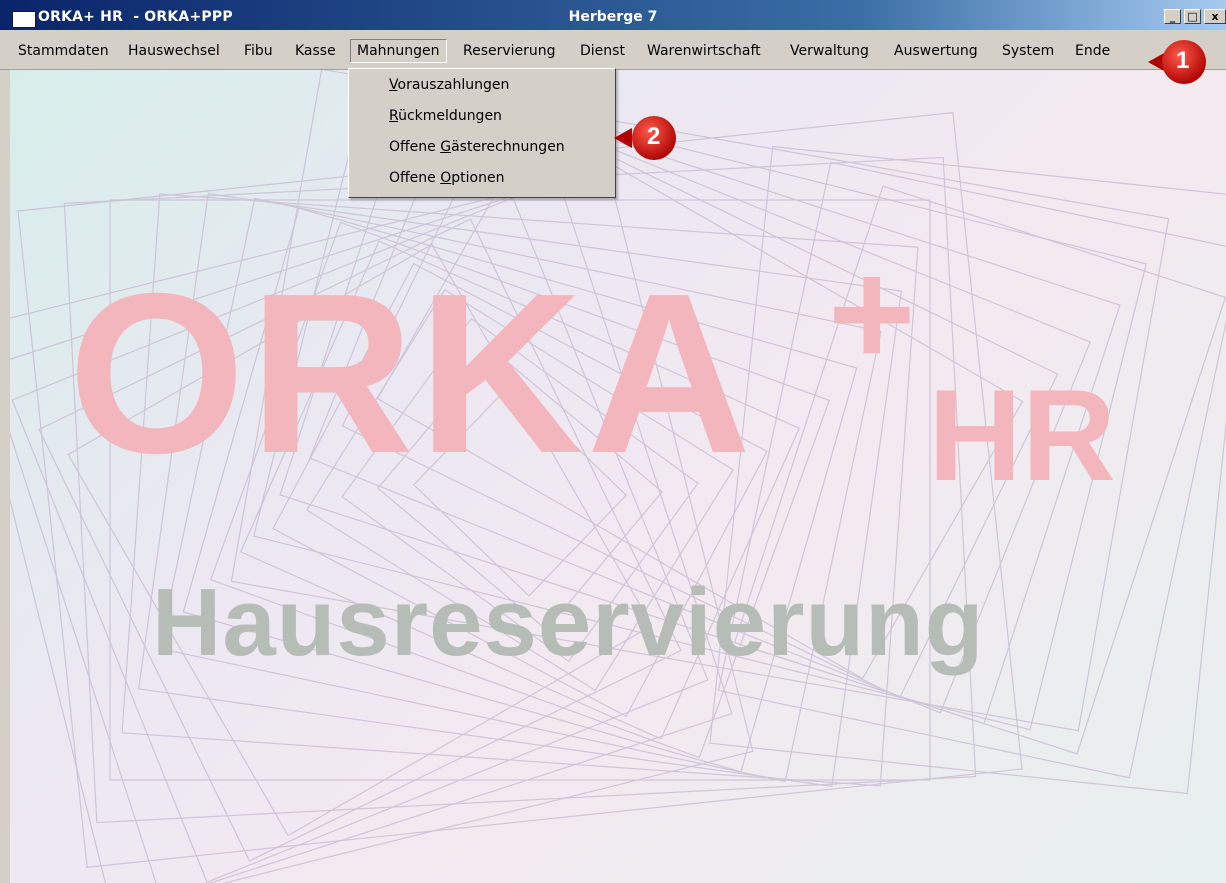  What do you see at coordinates (509, 51) in the screenshot?
I see `menu-reservierung: Reservierung` at bounding box center [509, 51].